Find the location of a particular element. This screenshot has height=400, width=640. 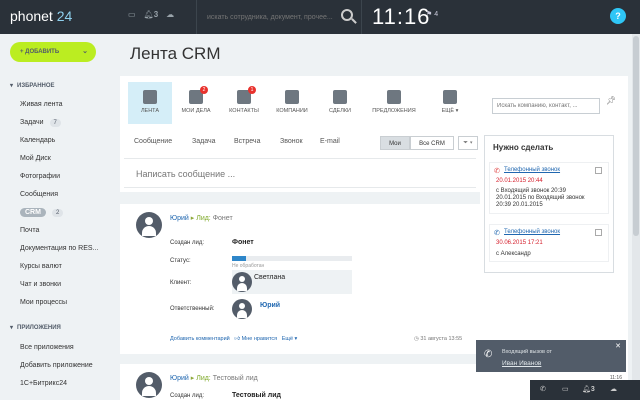

lead-label: Лид: is located at coordinates (203, 378).